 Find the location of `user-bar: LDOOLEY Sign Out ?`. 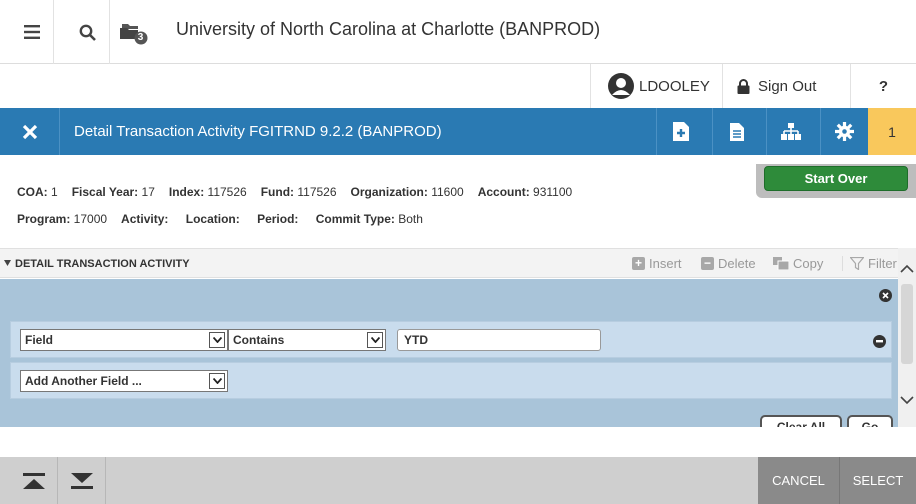

user-bar: LDOOLEY Sign Out ? is located at coordinates (458, 86).